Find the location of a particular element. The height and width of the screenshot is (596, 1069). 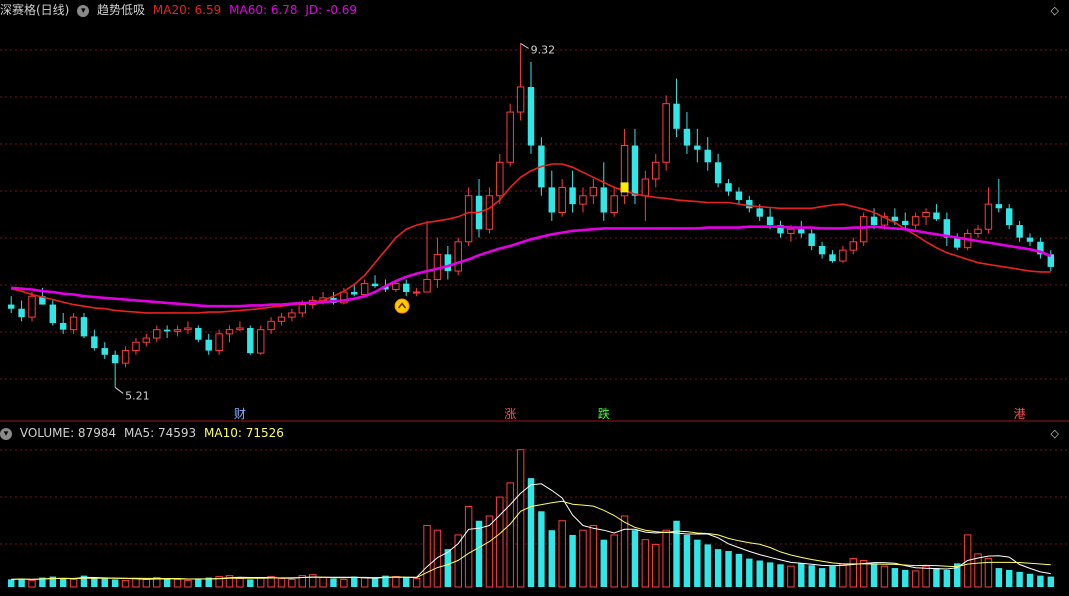

volume-header: ▾ VOLUME: 87984 MA5: 74593 MA10: 71526 is located at coordinates (144, 433).